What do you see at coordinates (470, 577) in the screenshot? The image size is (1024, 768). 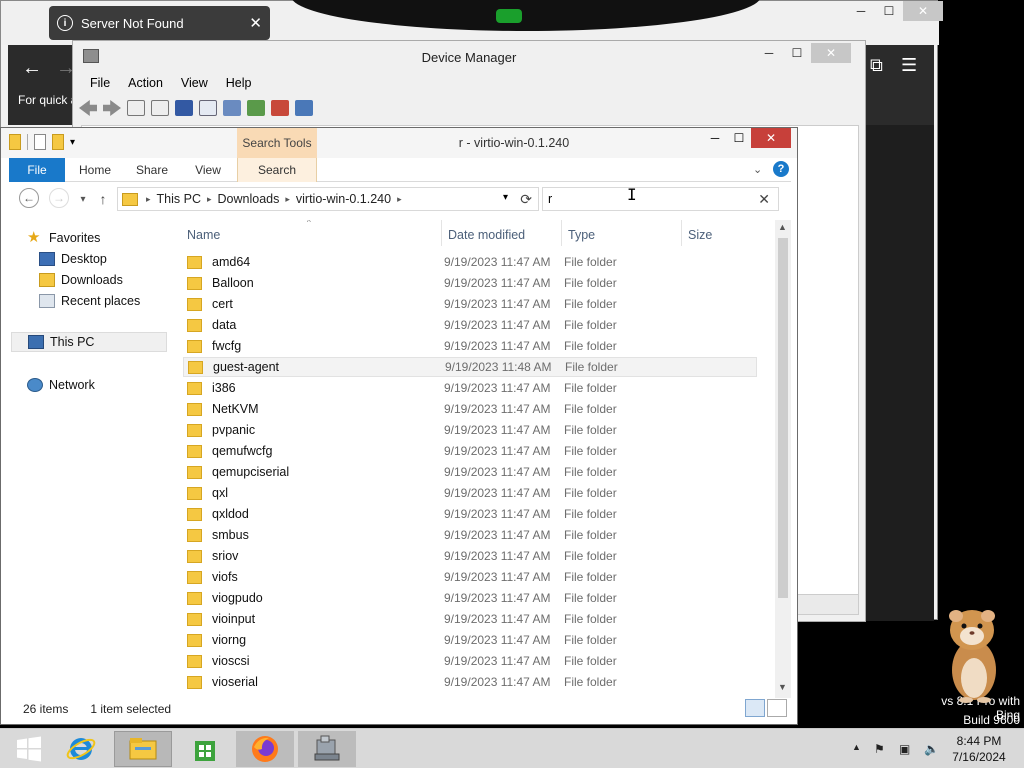 I see `file-row: viofs 9/19/2023 11:47 AM File folder` at bounding box center [470, 577].